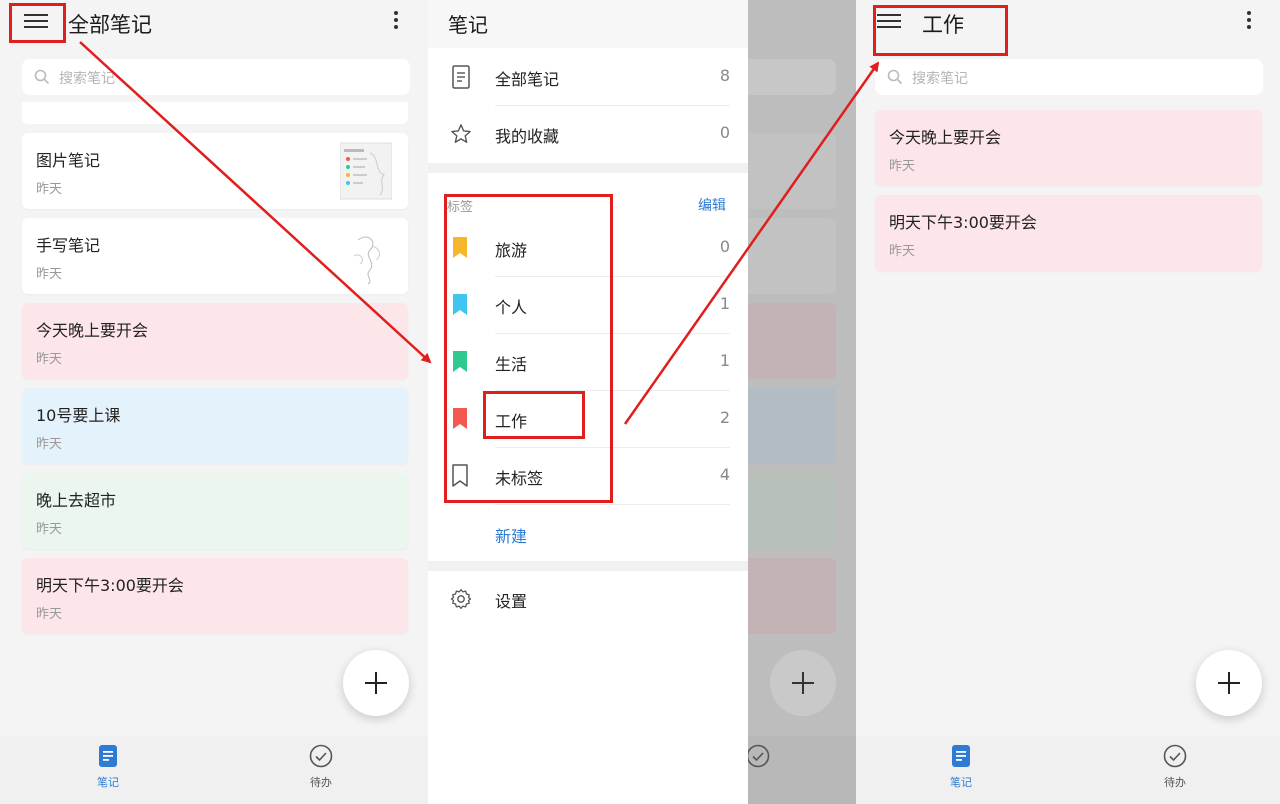 The height and width of the screenshot is (804, 1280). What do you see at coordinates (215, 113) in the screenshot?
I see `list-item-partial` at bounding box center [215, 113].